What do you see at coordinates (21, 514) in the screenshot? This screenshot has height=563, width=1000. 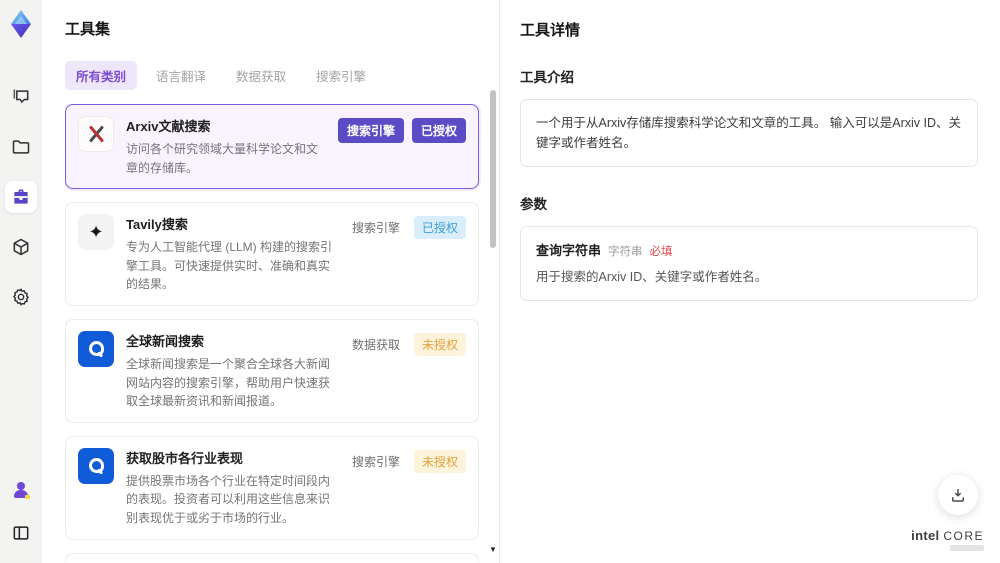 I see `sidebar-bottom` at bounding box center [21, 514].